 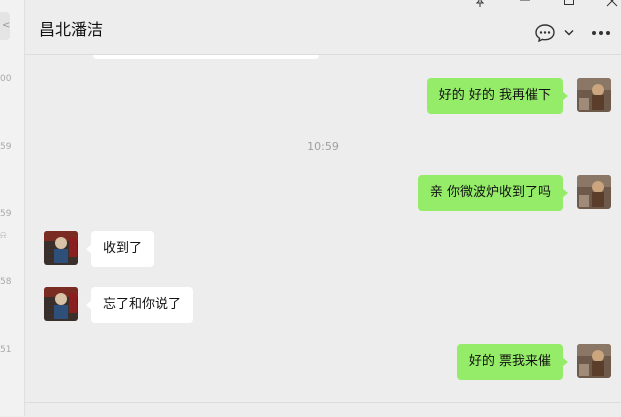 I want to click on mute-bell-icon: ⍾, so click(x=3, y=235).